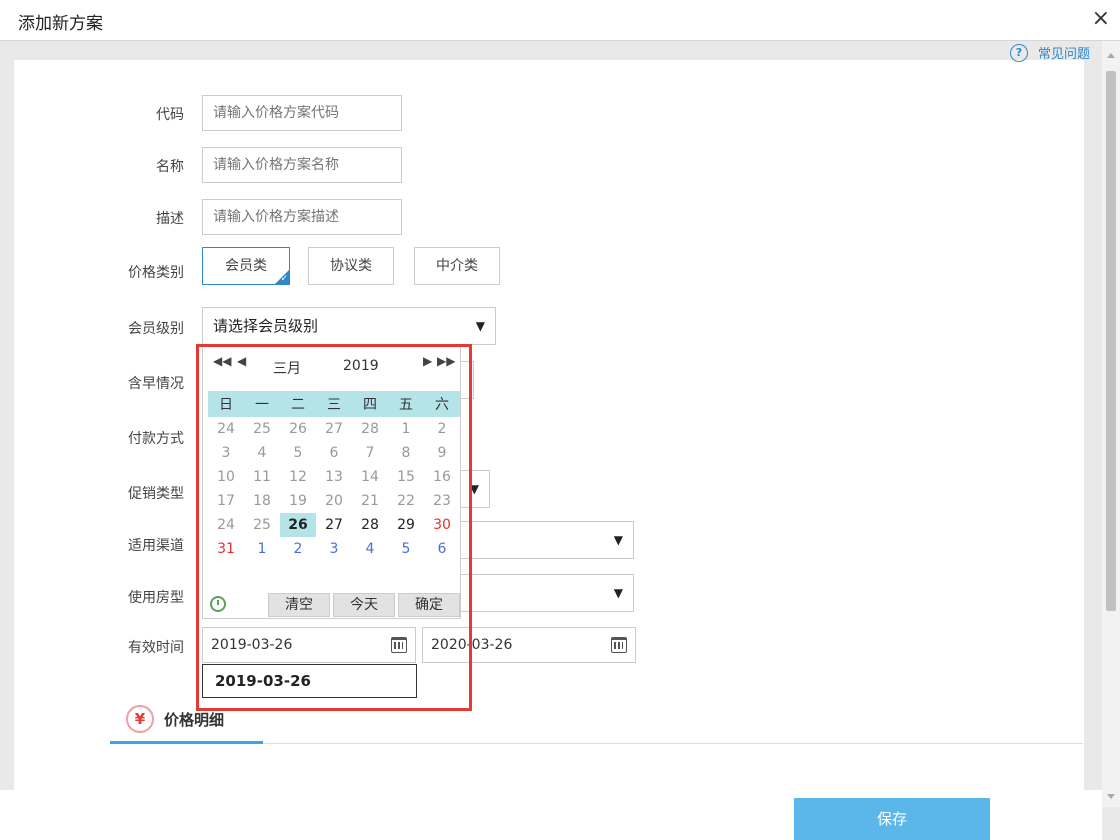  Describe the element at coordinates (1111, 55) in the screenshot. I see `scroll-up-arrow-icon` at that location.